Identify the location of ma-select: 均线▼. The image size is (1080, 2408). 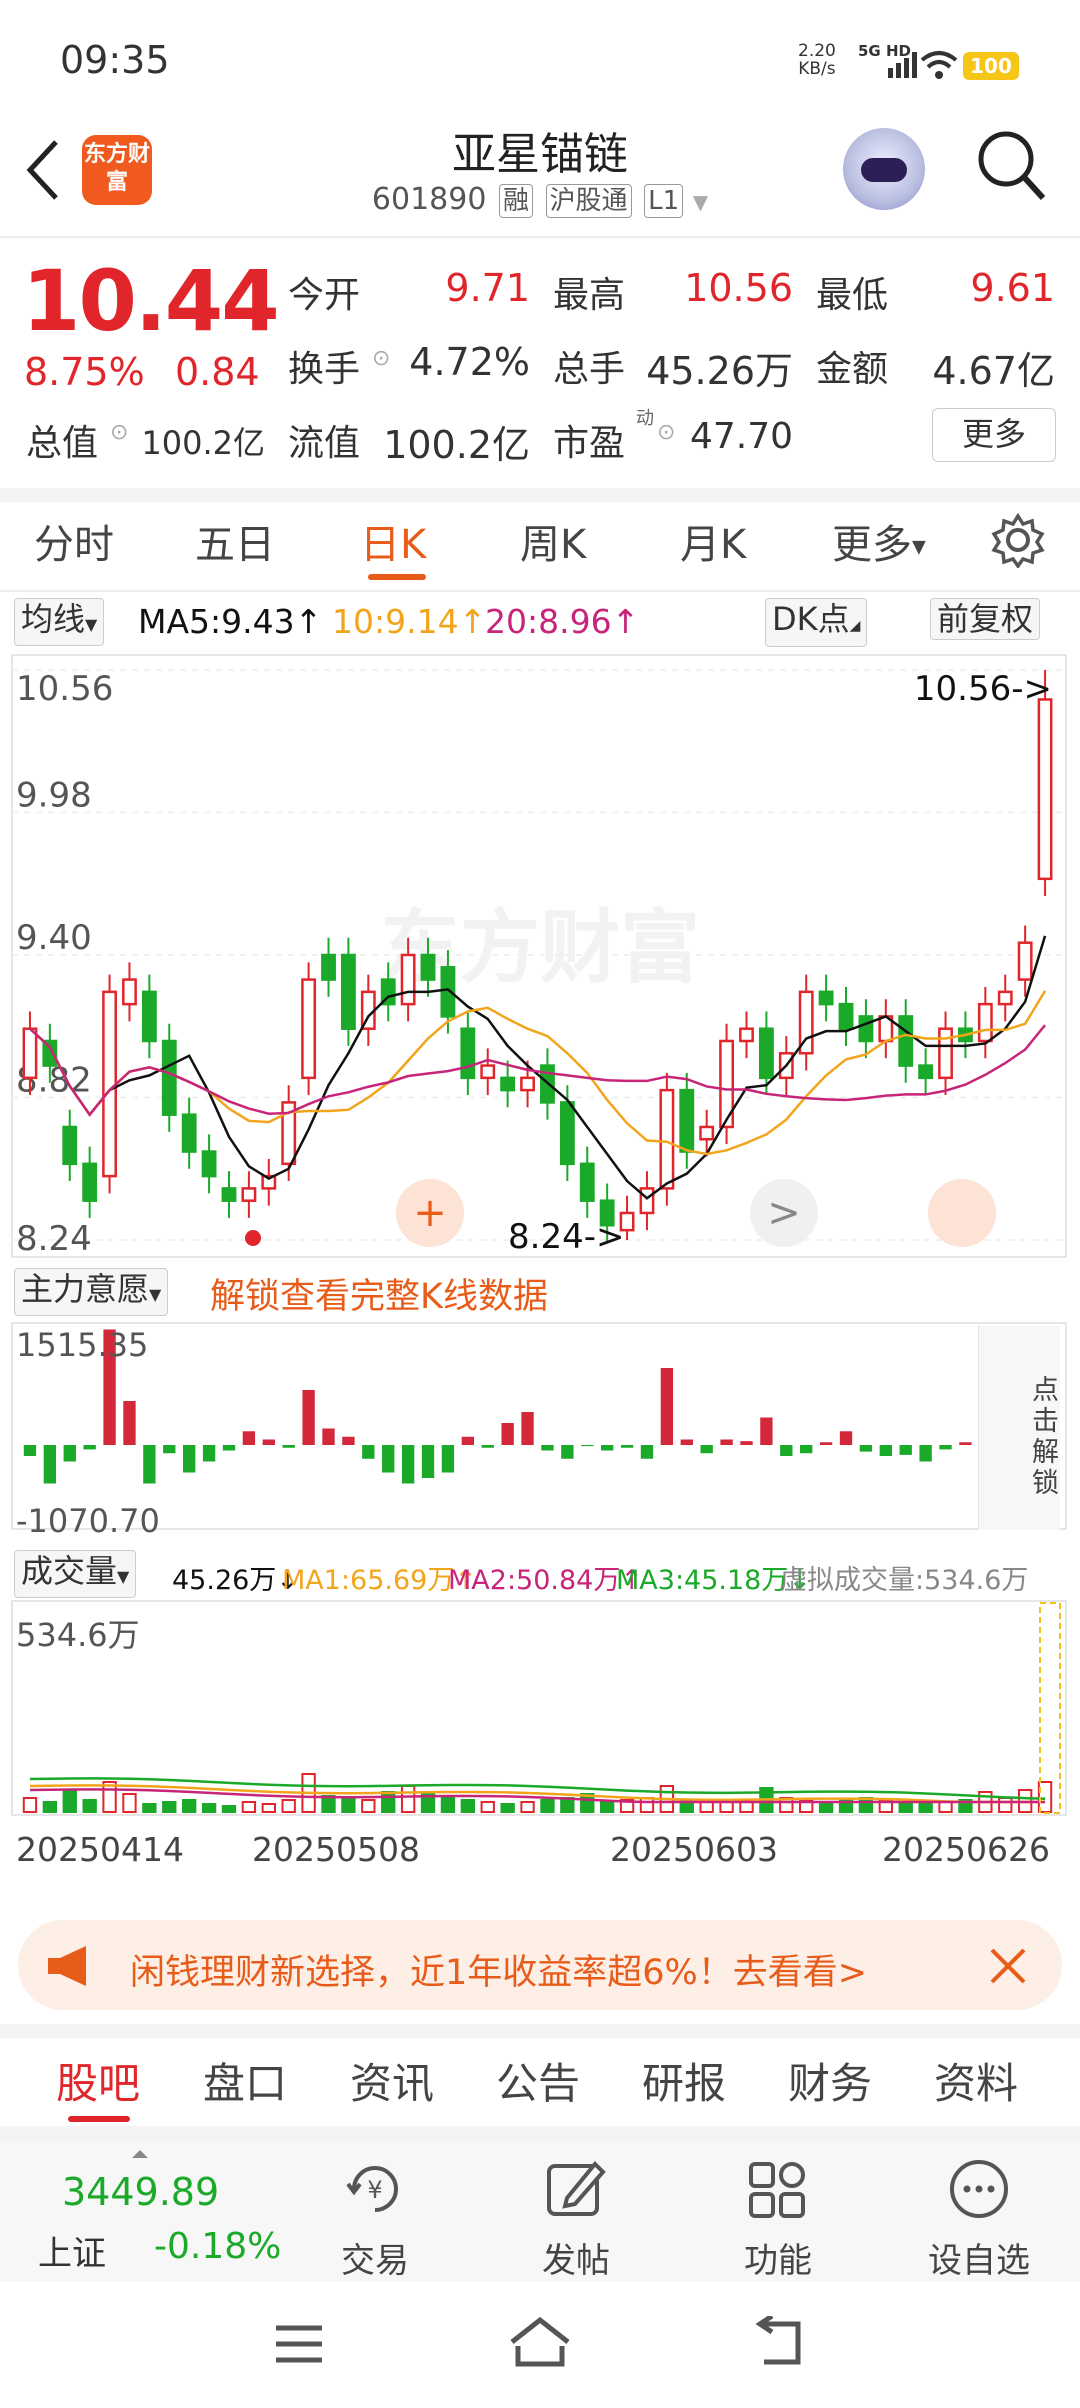
(59, 622).